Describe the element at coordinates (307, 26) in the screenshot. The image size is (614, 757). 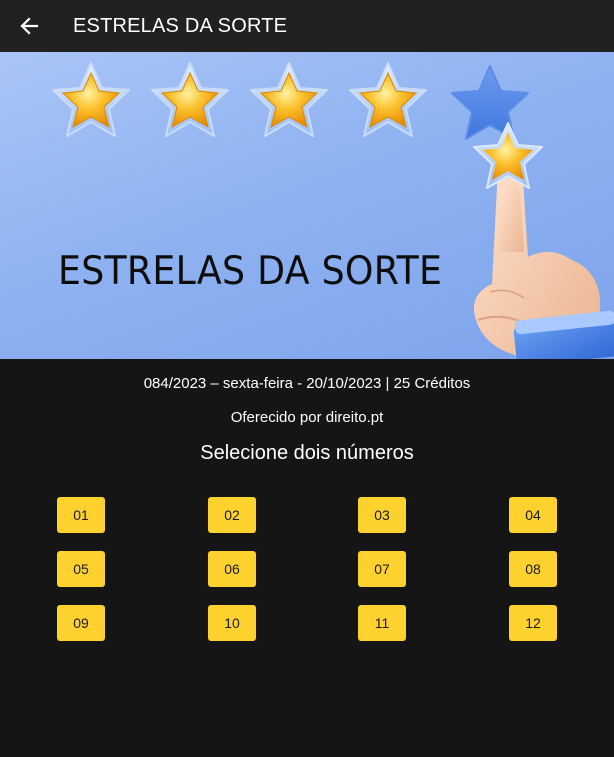
I see `top-app-bar: ESTRELAS DA SORTE` at that location.